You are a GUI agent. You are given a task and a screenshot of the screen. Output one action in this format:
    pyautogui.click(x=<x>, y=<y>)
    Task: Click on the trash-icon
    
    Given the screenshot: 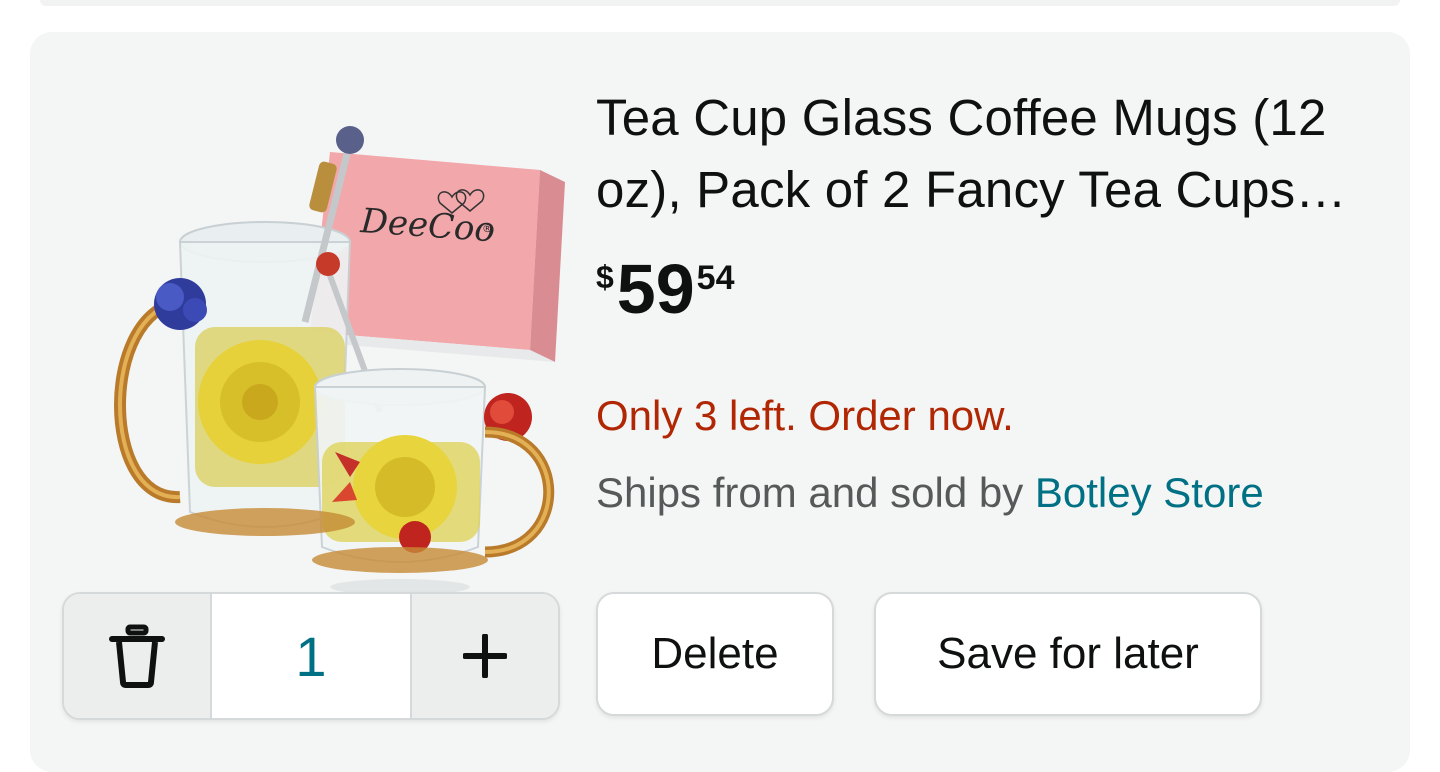 What is the action you would take?
    pyautogui.click(x=137, y=656)
    